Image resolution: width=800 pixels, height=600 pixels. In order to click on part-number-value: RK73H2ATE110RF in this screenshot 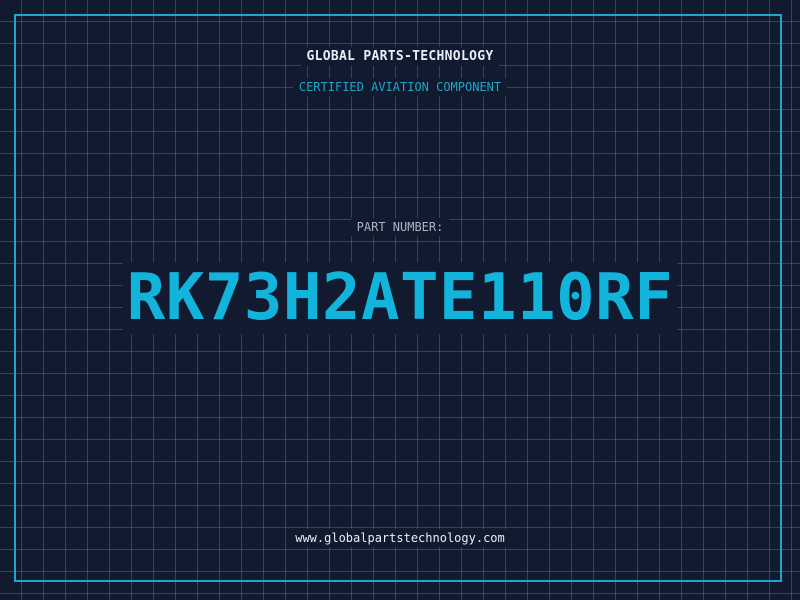, I will do `click(400, 298)`.